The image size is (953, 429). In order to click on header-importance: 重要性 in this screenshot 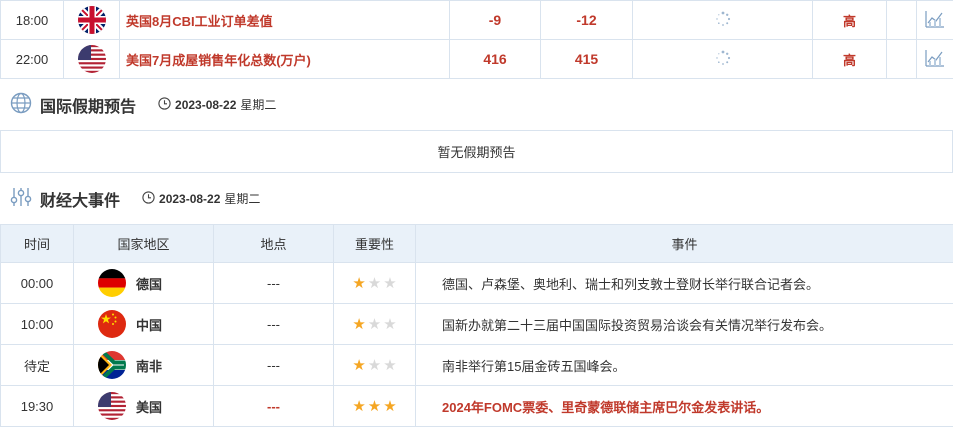, I will do `click(374, 243)`.